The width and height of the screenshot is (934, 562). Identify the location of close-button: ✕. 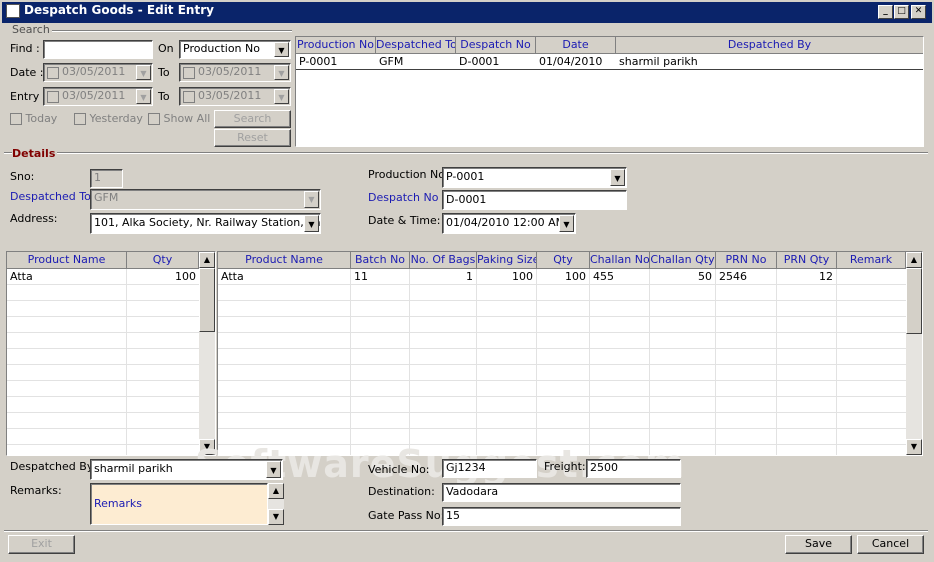
(918, 12).